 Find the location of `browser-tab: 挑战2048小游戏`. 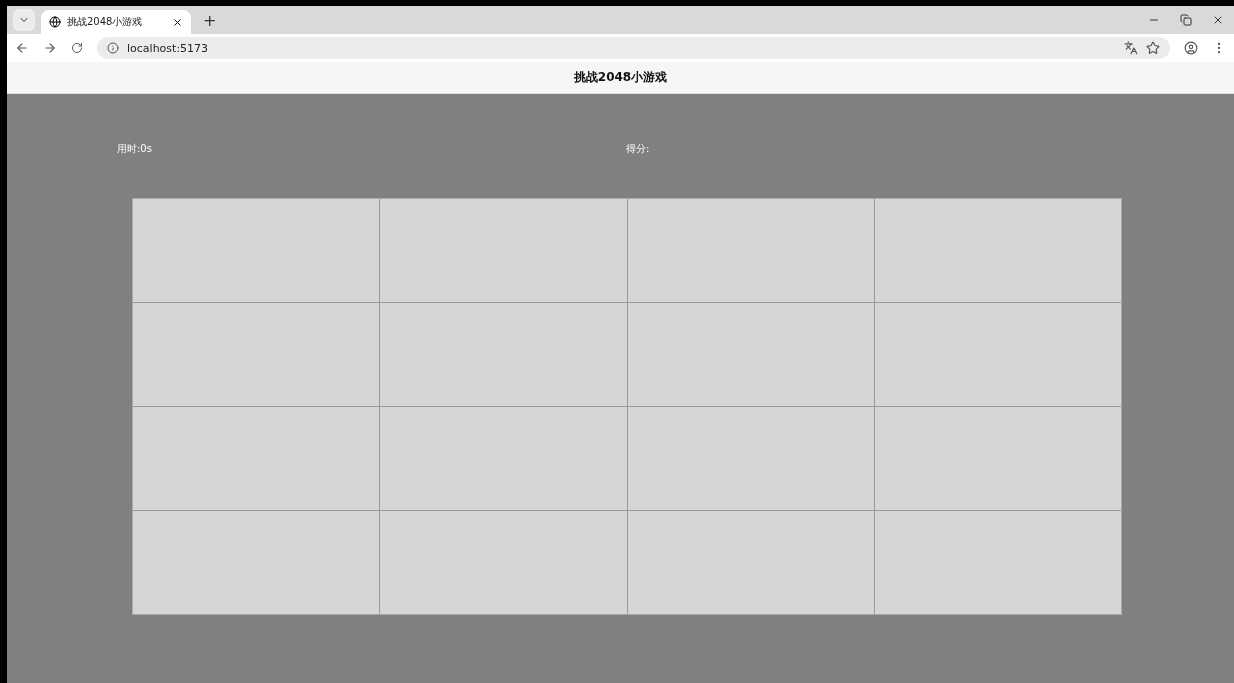

browser-tab: 挑战2048小游戏 is located at coordinates (116, 22).